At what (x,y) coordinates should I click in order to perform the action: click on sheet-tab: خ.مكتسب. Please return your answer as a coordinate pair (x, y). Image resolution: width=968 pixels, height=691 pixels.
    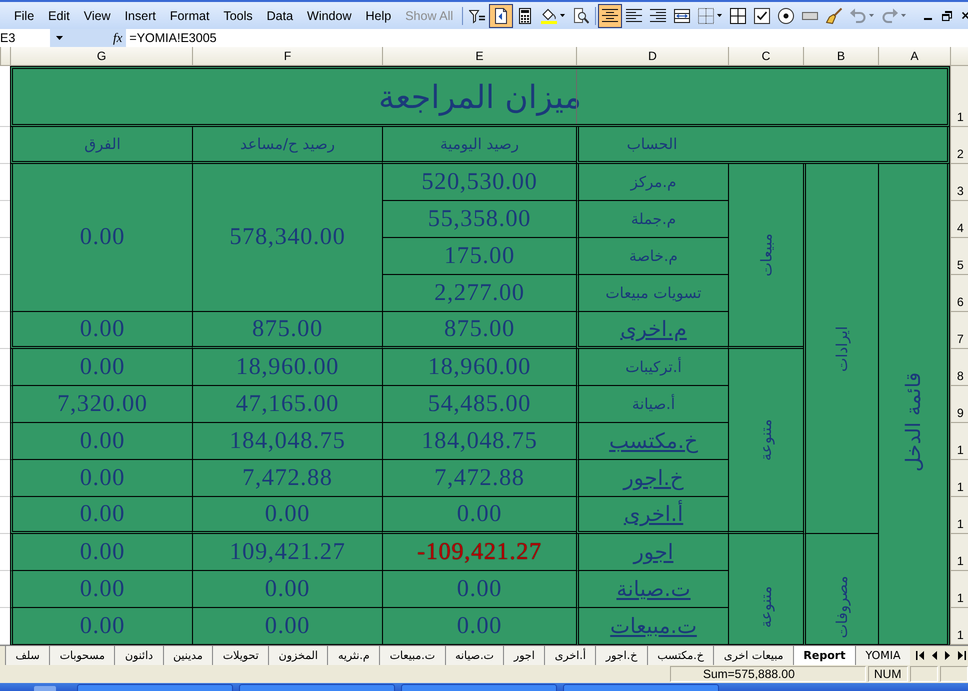
    Looking at the image, I should click on (680, 655).